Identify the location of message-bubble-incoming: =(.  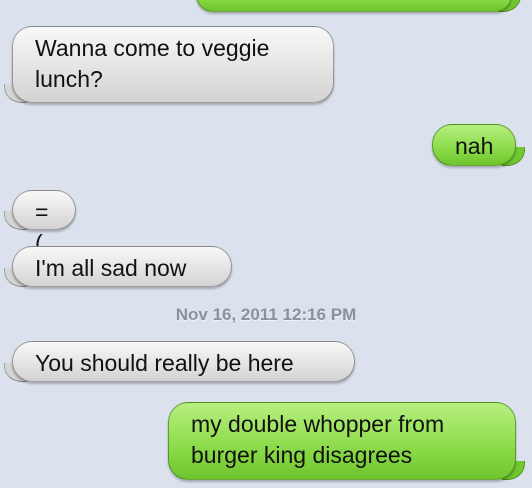
(40, 223).